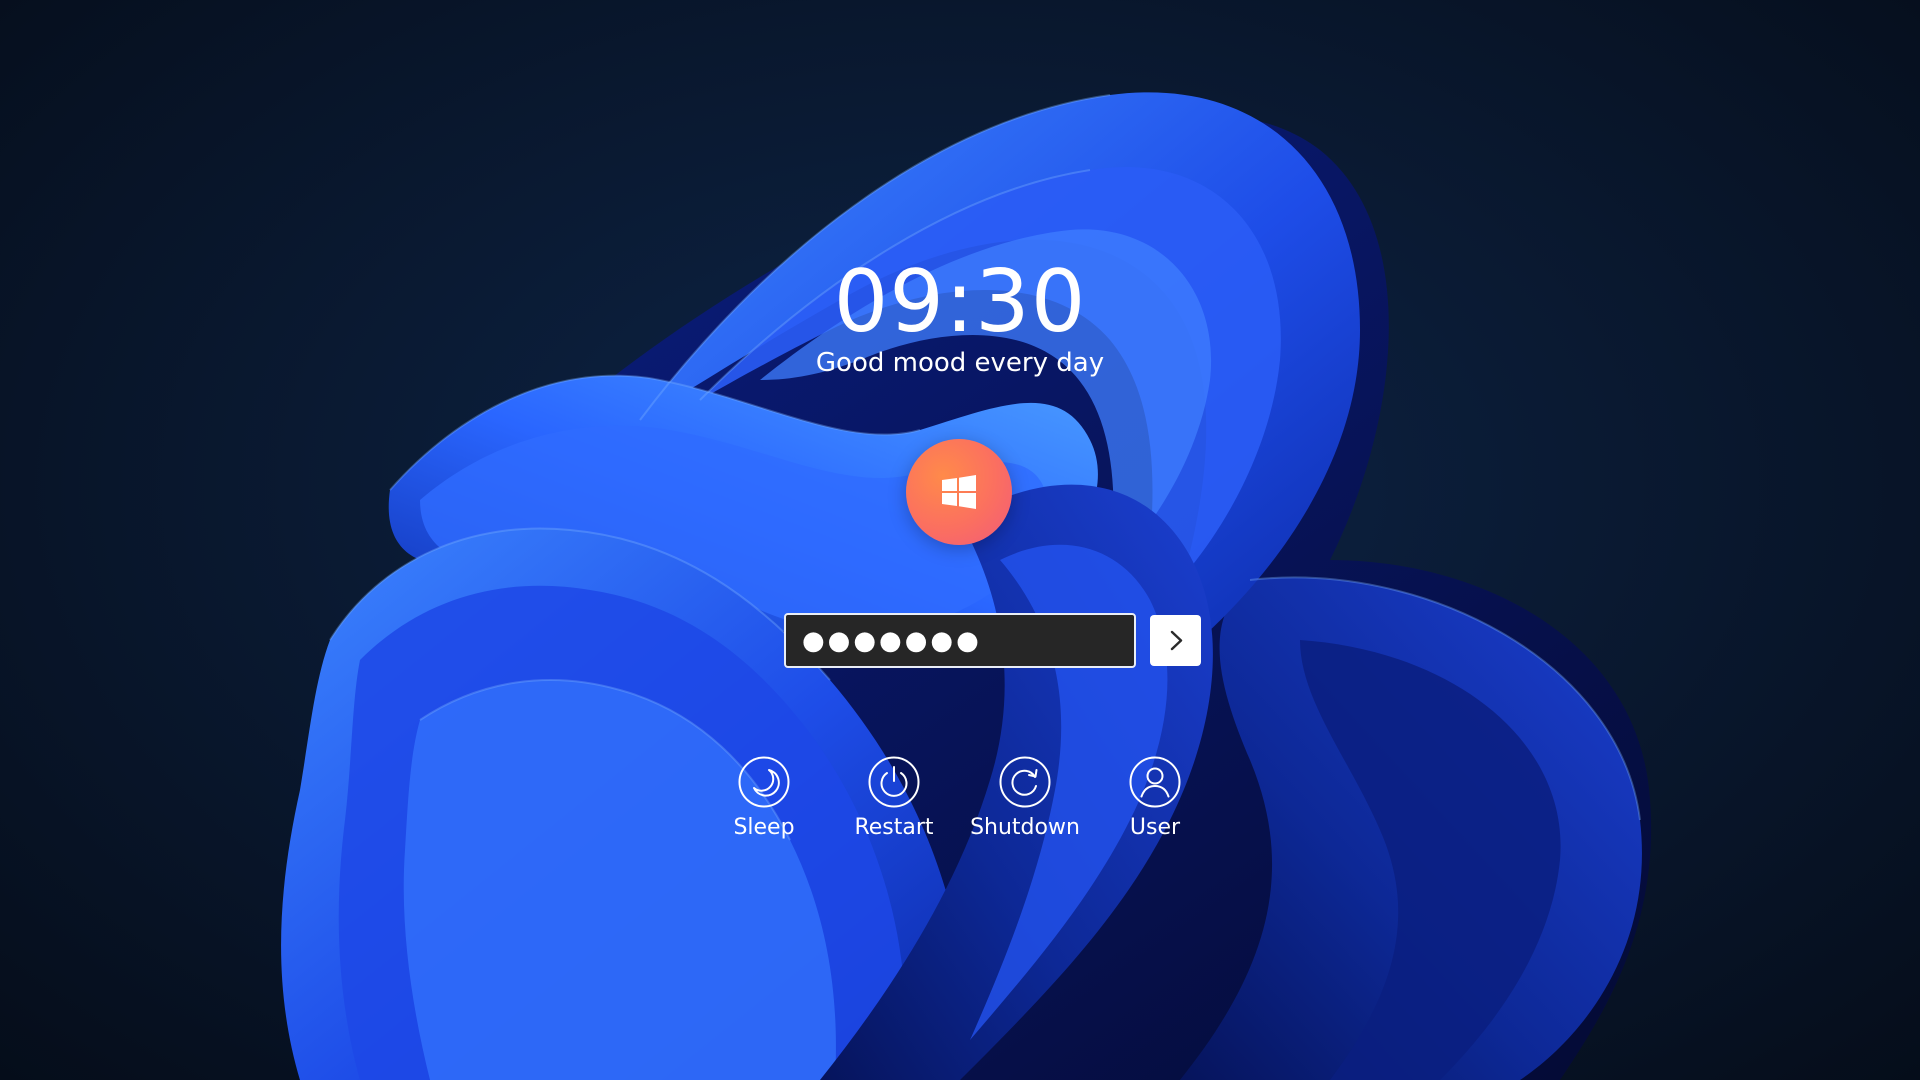  I want to click on moon-icon, so click(764, 782).